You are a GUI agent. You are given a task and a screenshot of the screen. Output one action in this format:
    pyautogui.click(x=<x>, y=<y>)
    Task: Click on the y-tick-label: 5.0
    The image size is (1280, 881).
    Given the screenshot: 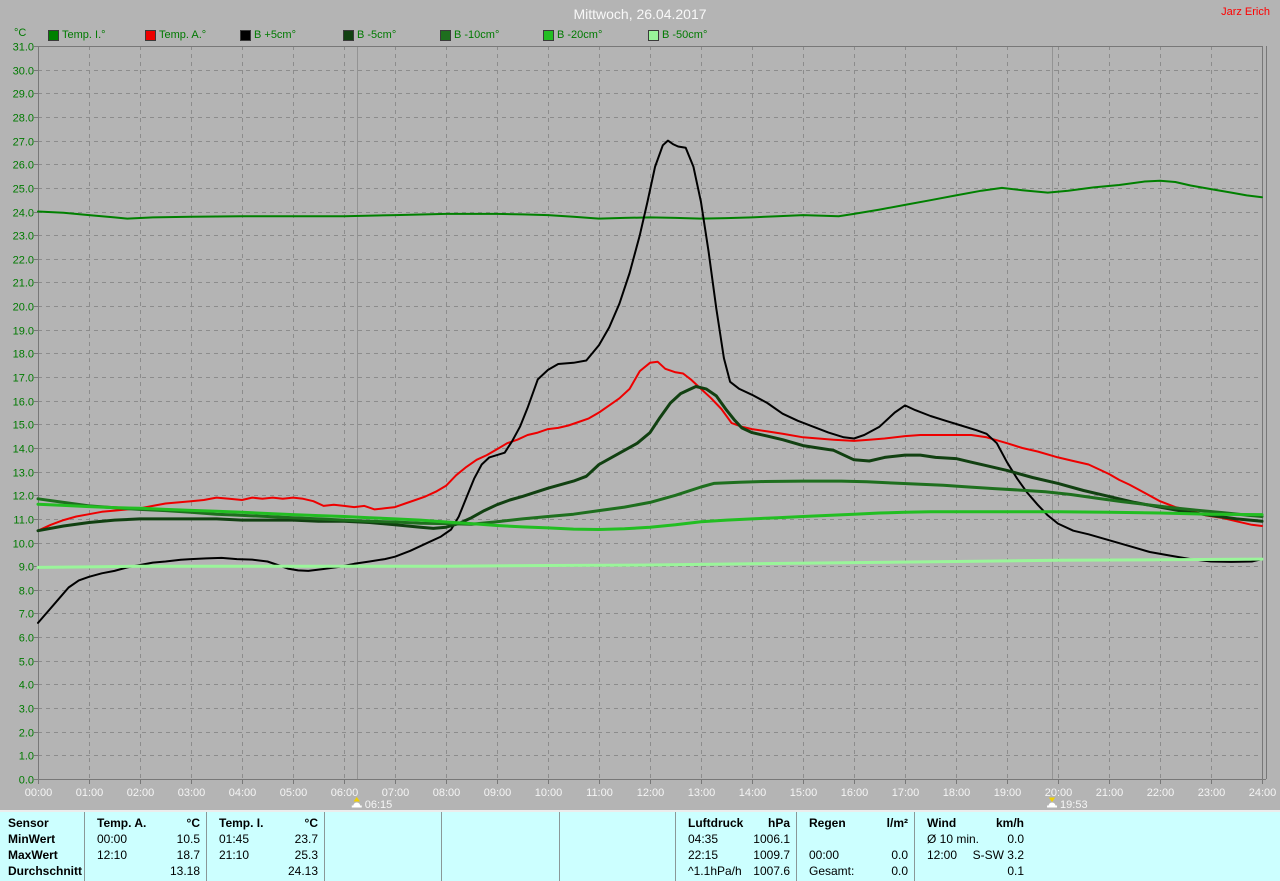 What is the action you would take?
    pyautogui.click(x=26, y=663)
    